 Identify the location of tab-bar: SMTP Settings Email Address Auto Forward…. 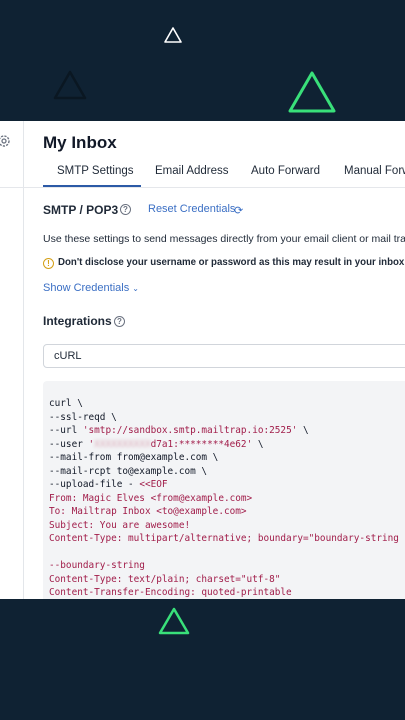
(224, 175).